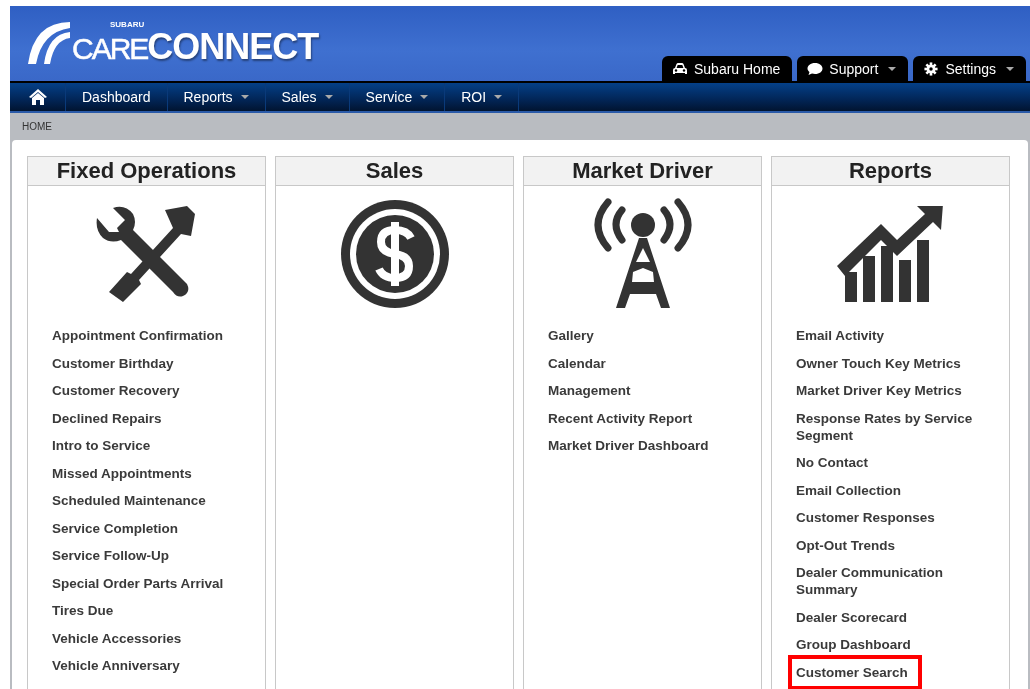 This screenshot has height=689, width=1030. What do you see at coordinates (878, 363) in the screenshot?
I see `report-link: Owner Touch Key Metrics` at bounding box center [878, 363].